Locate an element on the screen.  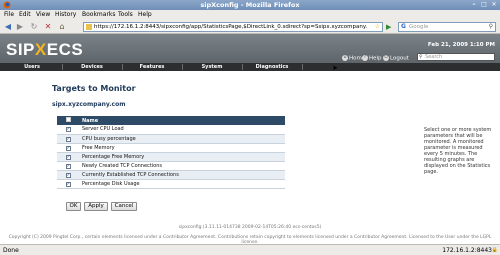
back-icon: ◀ is located at coordinates (8, 27).